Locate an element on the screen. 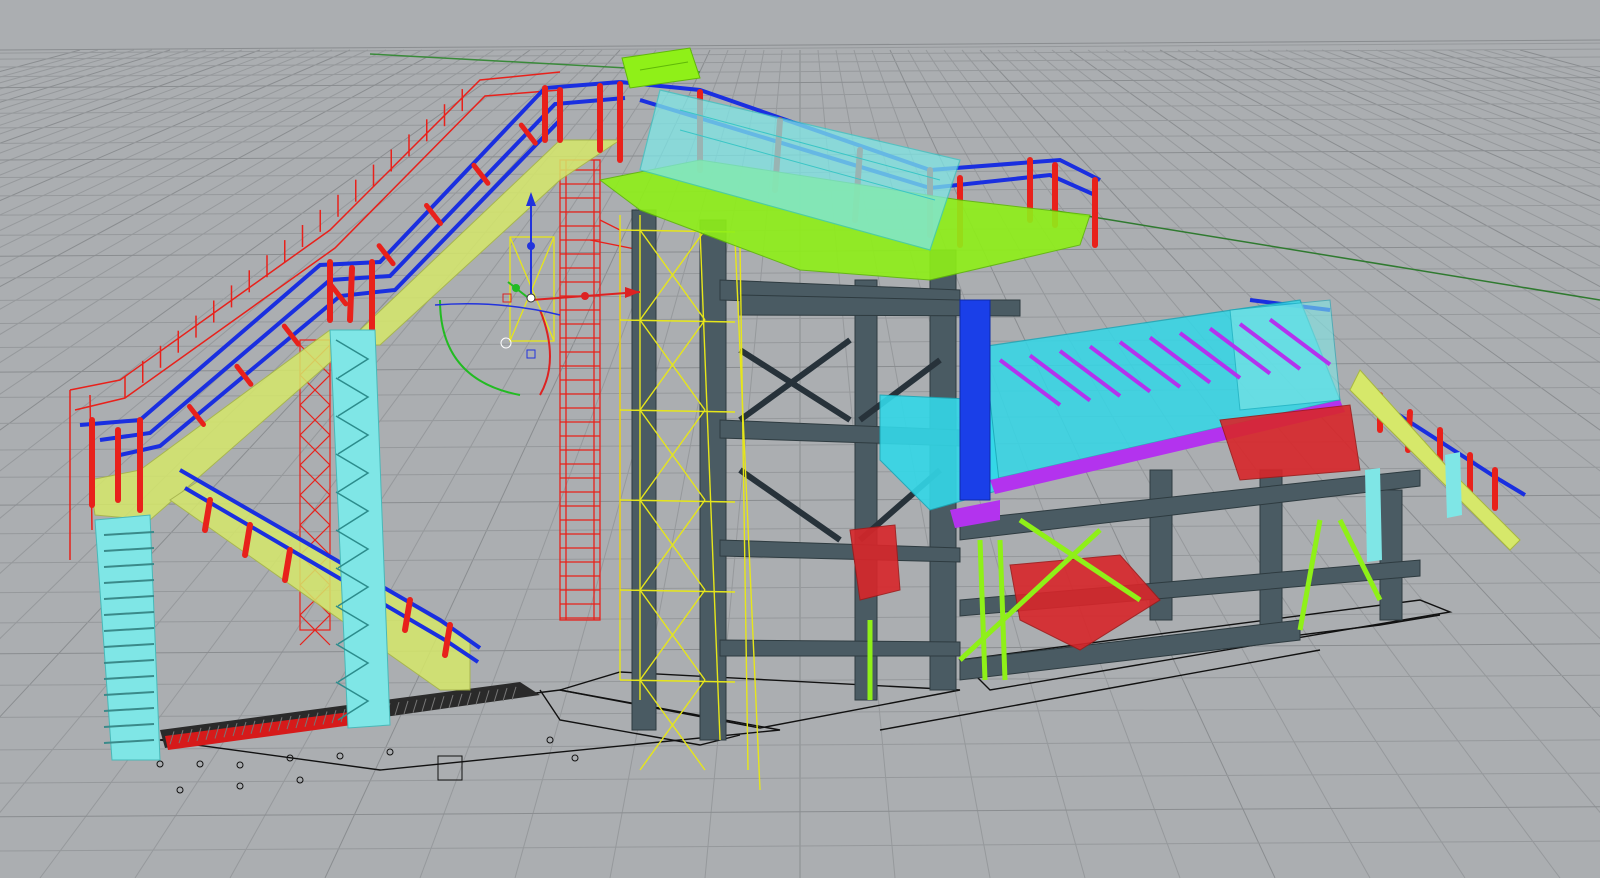 The image size is (1600, 878). gumball-manipulator-icon is located at coordinates (537, 294).